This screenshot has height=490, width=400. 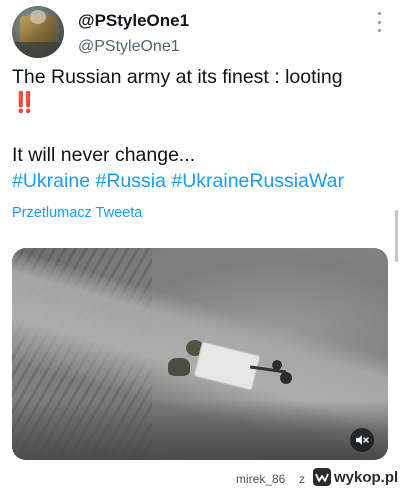 I want to click on display-name: @PStyleOne1, so click(x=133, y=21).